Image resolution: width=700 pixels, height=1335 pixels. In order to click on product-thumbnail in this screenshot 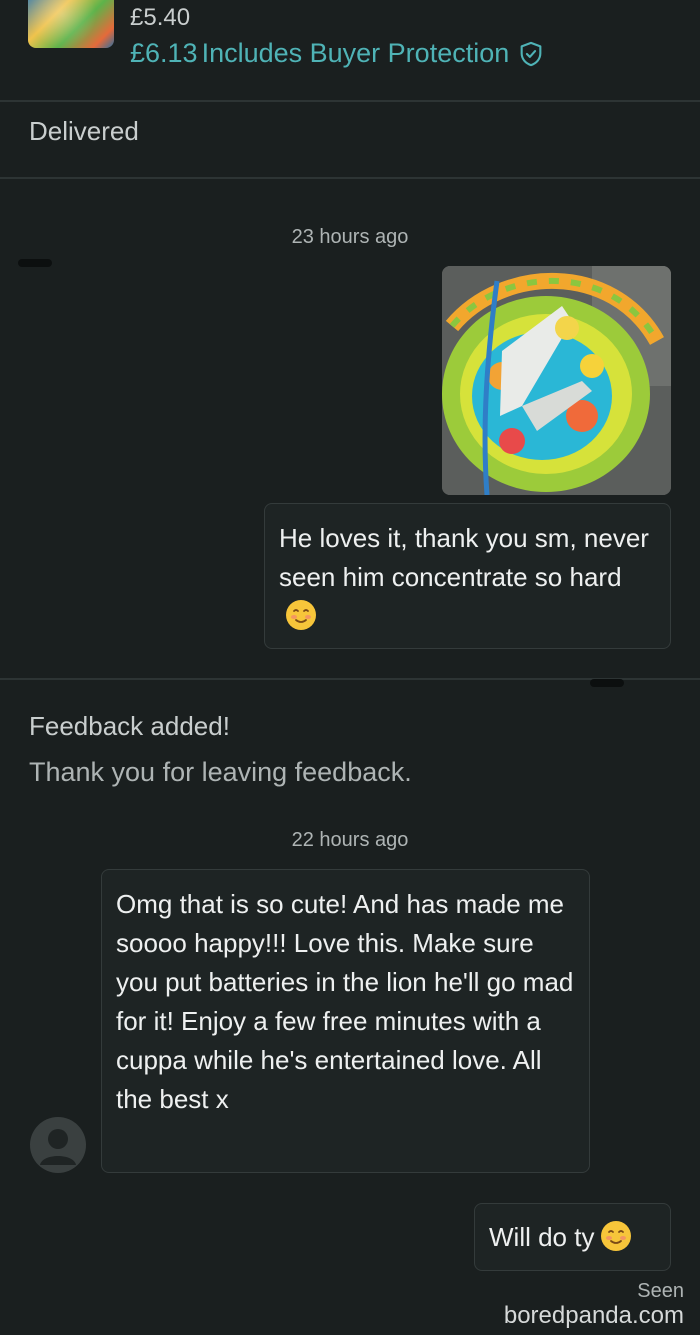, I will do `click(71, 24)`.